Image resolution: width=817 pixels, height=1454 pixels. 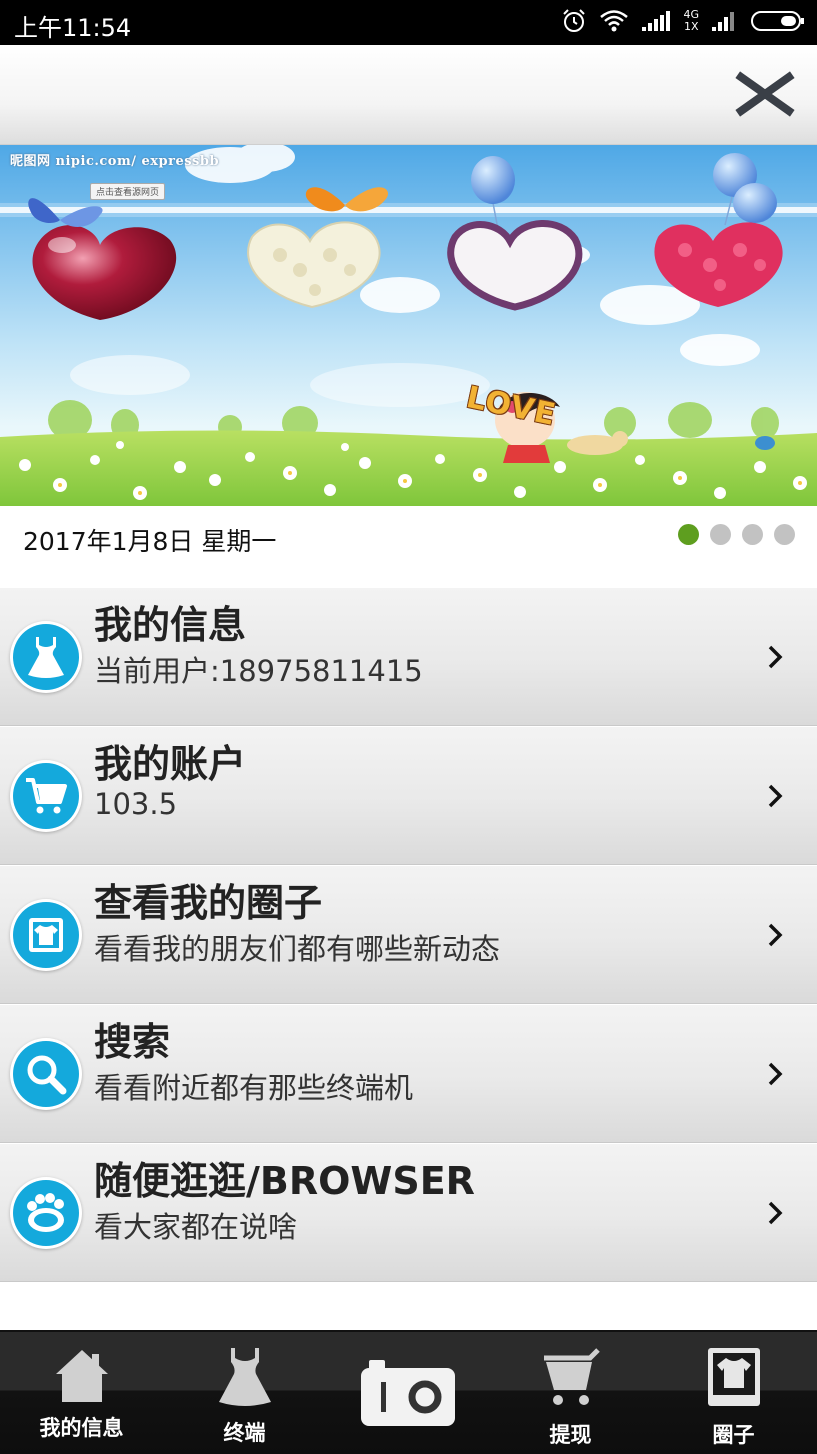 What do you see at coordinates (170, 625) in the screenshot?
I see `menu-item-title: 我的信息` at bounding box center [170, 625].